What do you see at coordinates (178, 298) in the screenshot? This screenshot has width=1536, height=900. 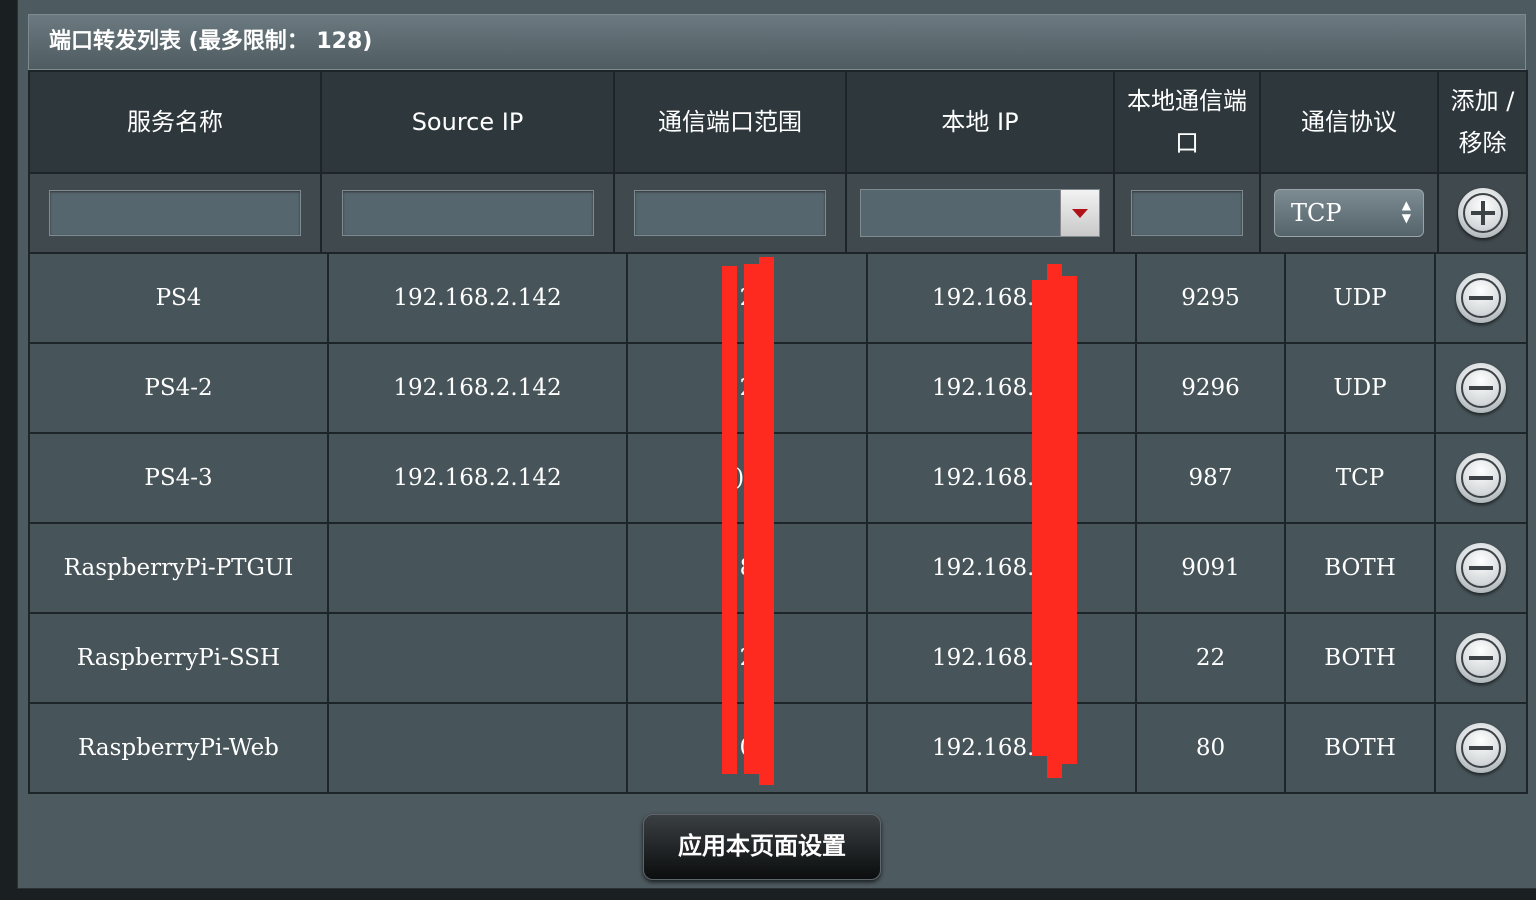 I see `row-service-name: PS4` at bounding box center [178, 298].